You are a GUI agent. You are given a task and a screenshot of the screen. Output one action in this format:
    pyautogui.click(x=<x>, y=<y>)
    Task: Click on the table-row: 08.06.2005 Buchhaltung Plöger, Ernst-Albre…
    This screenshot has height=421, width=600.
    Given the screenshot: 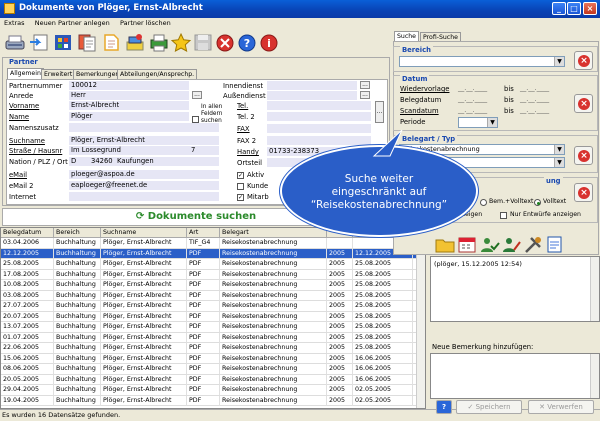 What is the action you would take?
    pyautogui.click(x=209, y=369)
    